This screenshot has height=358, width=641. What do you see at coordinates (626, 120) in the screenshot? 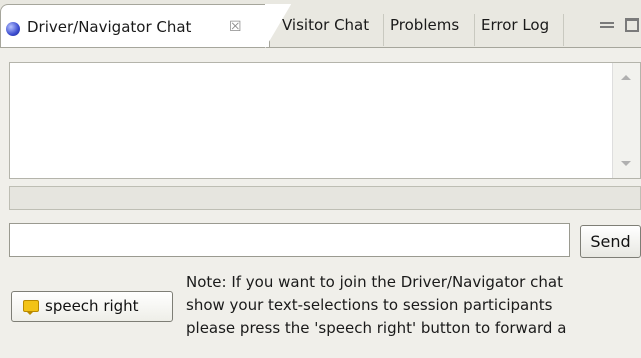
I see `chat-scrollbar` at bounding box center [626, 120].